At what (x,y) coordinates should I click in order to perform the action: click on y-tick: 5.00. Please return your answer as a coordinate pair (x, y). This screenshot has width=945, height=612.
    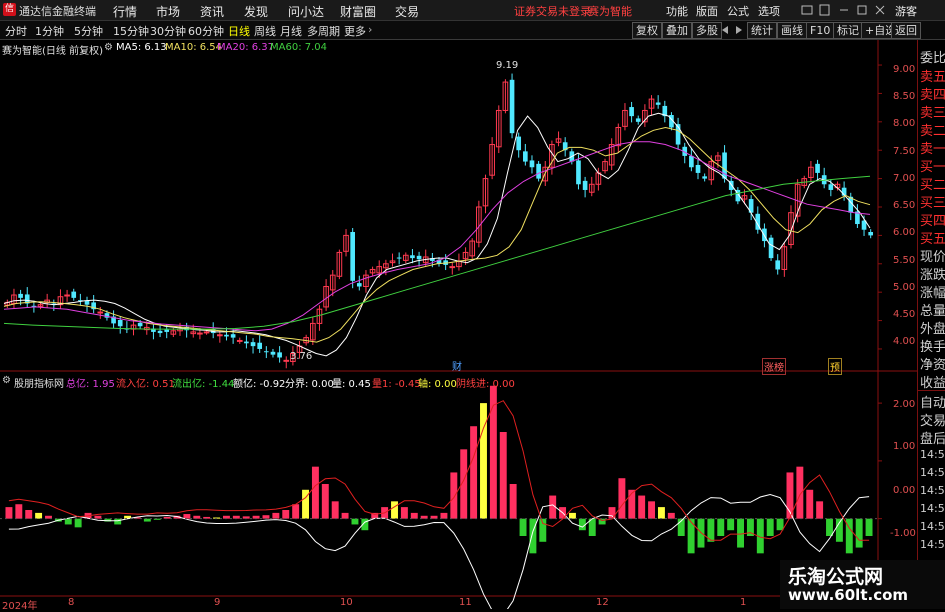
    Looking at the image, I should click on (904, 287).